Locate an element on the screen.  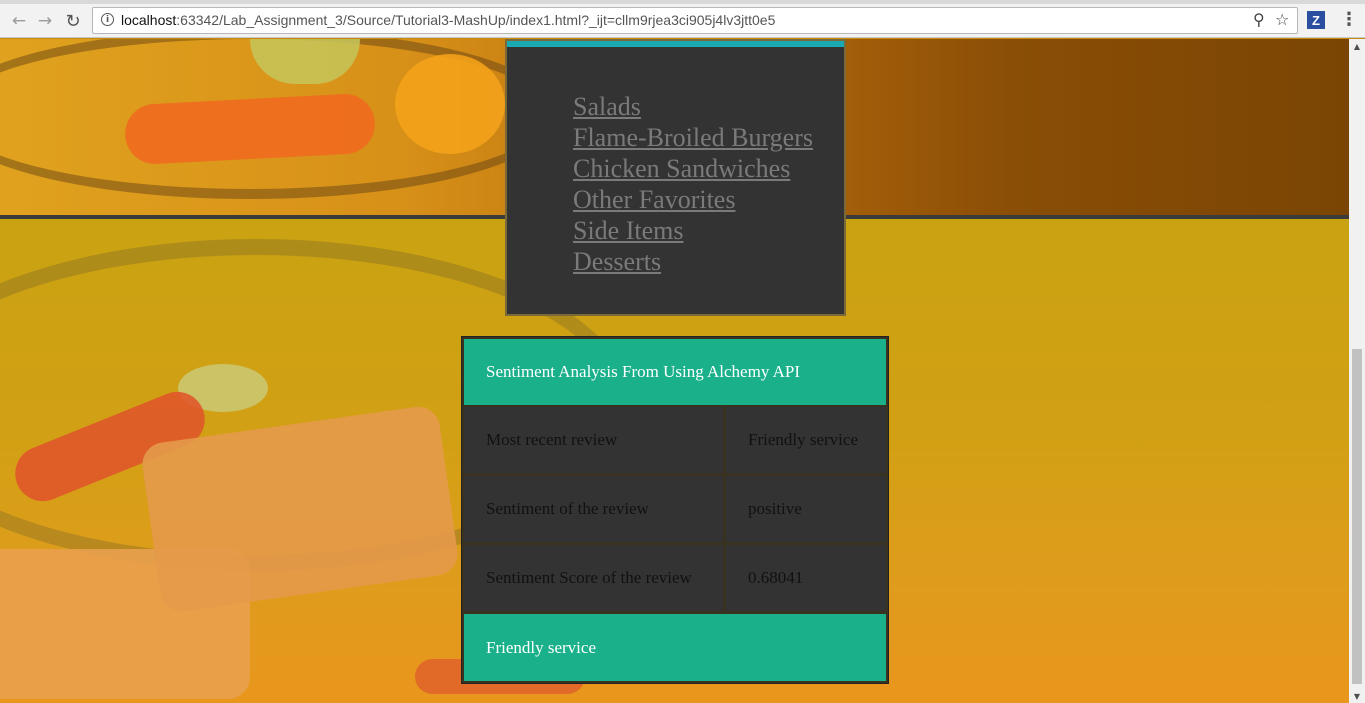
vertical-scrollbar: ▲ ▼ is located at coordinates (1357, 371).